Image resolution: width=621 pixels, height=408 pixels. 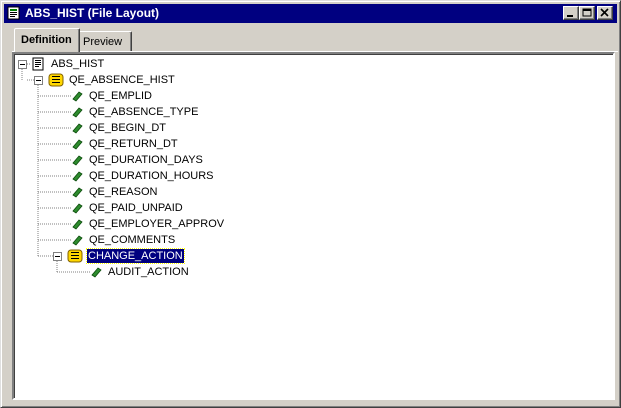 What do you see at coordinates (77, 64) in the screenshot?
I see `tree-node-root: ABS_HIST` at bounding box center [77, 64].